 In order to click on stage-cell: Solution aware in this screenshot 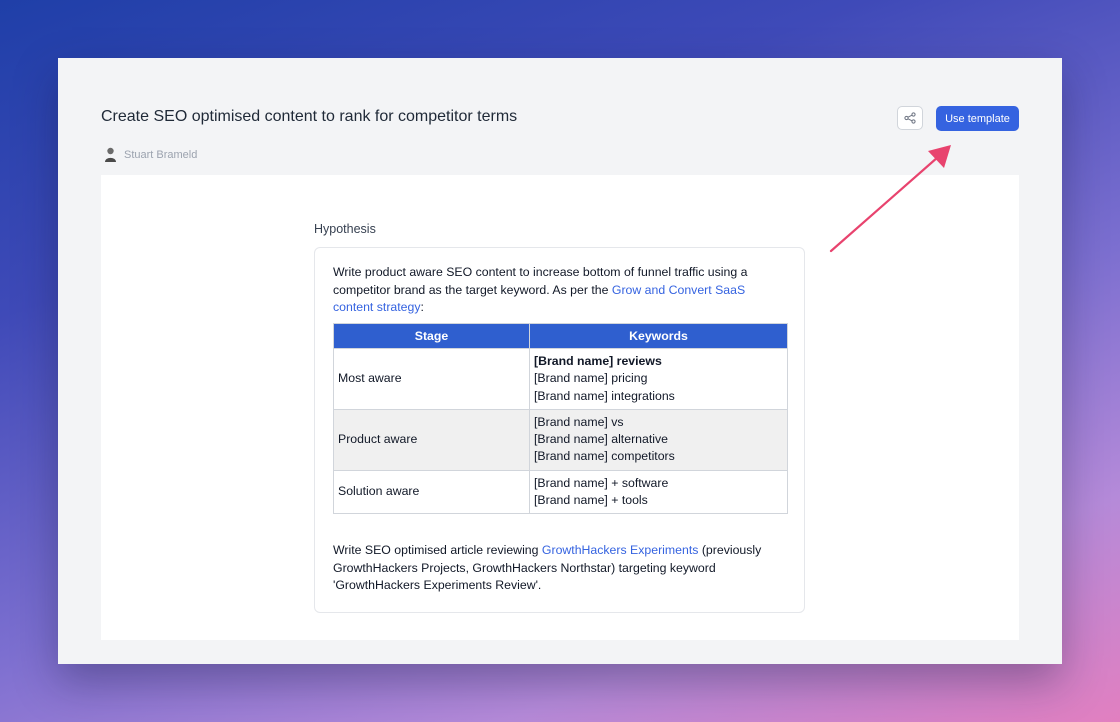, I will do `click(431, 492)`.